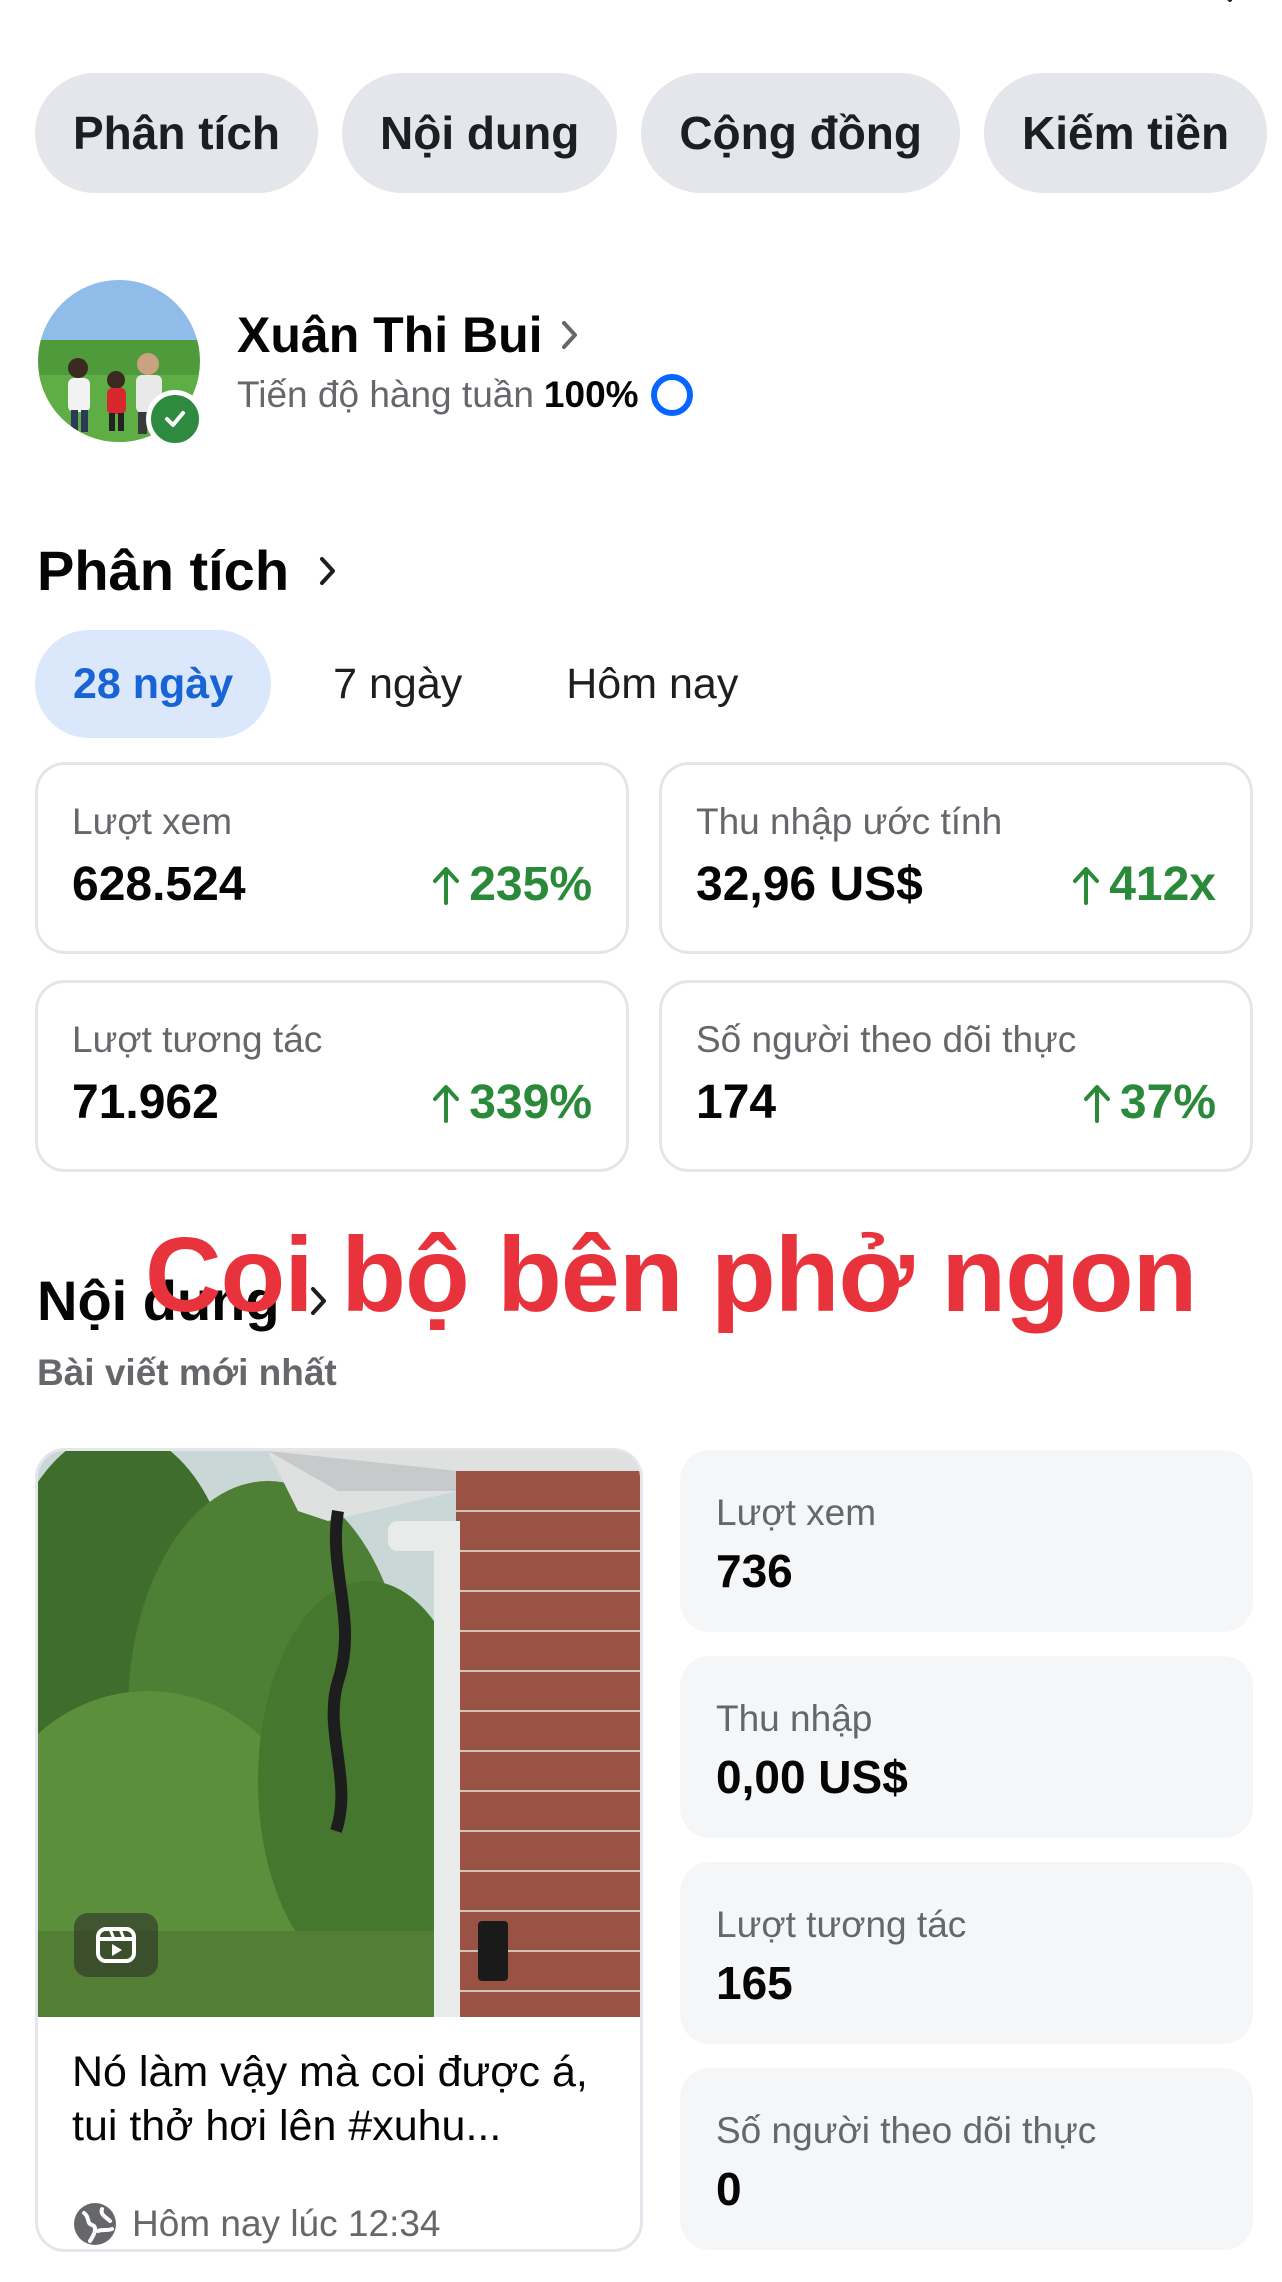  What do you see at coordinates (849, 821) in the screenshot?
I see `stat-label: Thu nhập ước tính` at bounding box center [849, 821].